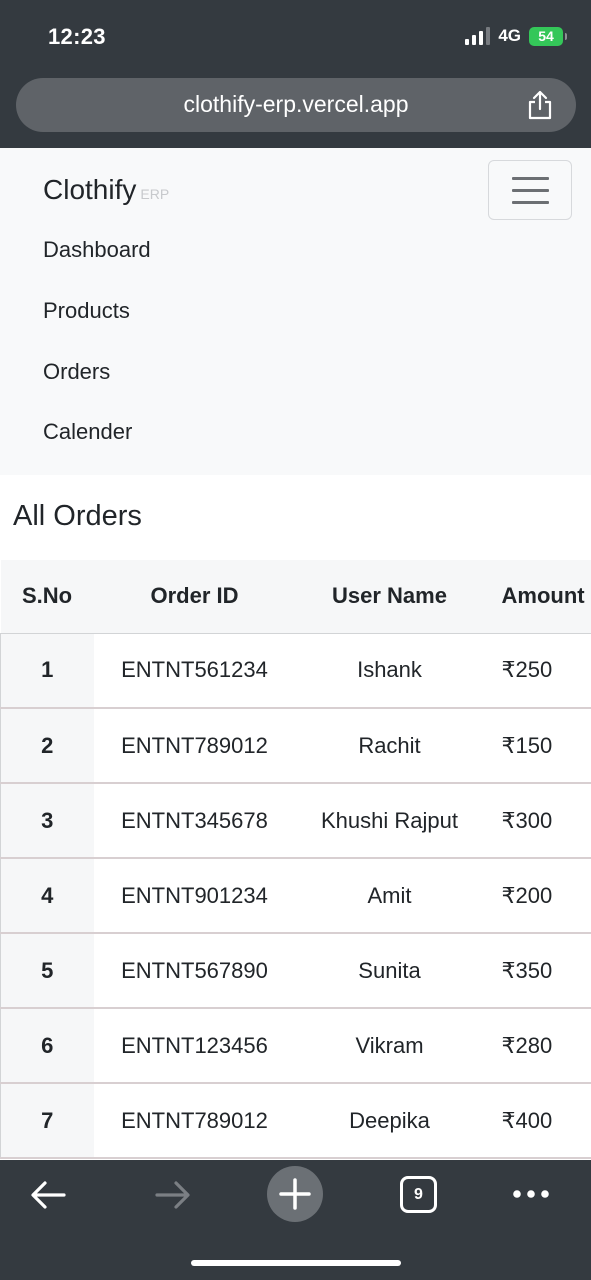  Describe the element at coordinates (49, 1195) in the screenshot. I see `back-arrow-icon` at that location.